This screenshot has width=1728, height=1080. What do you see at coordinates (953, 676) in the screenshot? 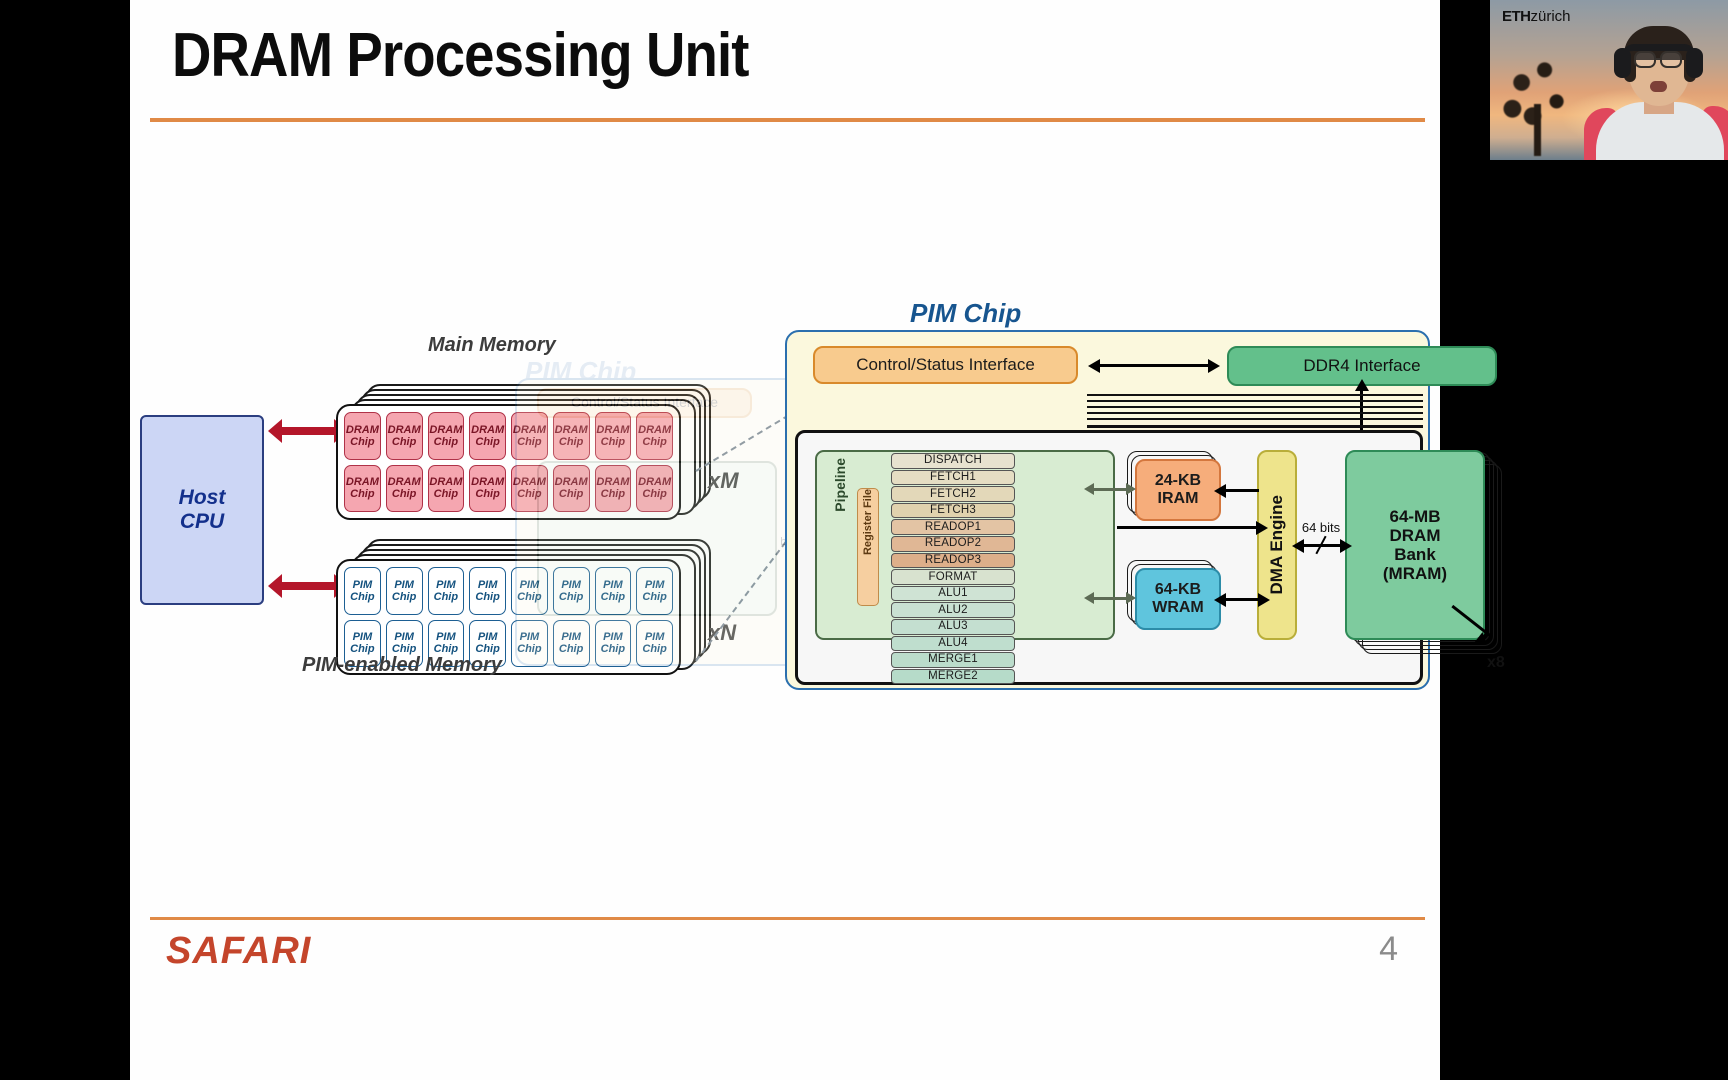
I see `pipeline-stage: MERGE2` at bounding box center [953, 676].